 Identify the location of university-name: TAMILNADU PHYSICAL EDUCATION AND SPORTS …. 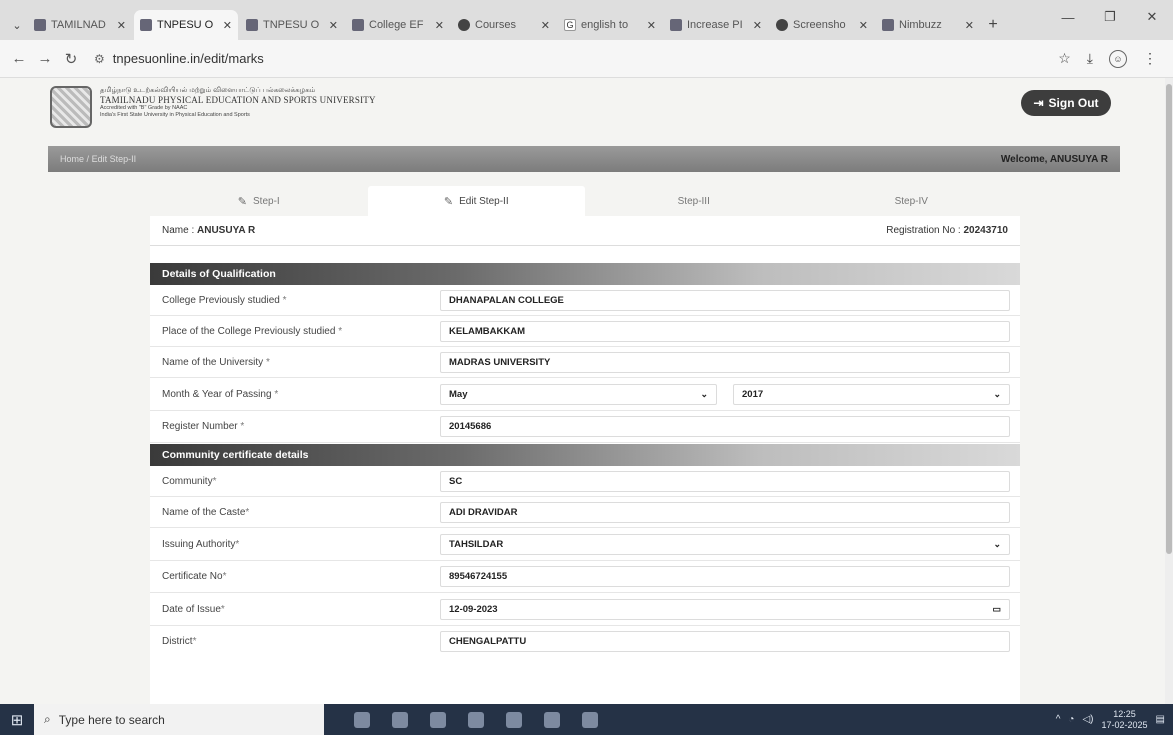
(238, 100).